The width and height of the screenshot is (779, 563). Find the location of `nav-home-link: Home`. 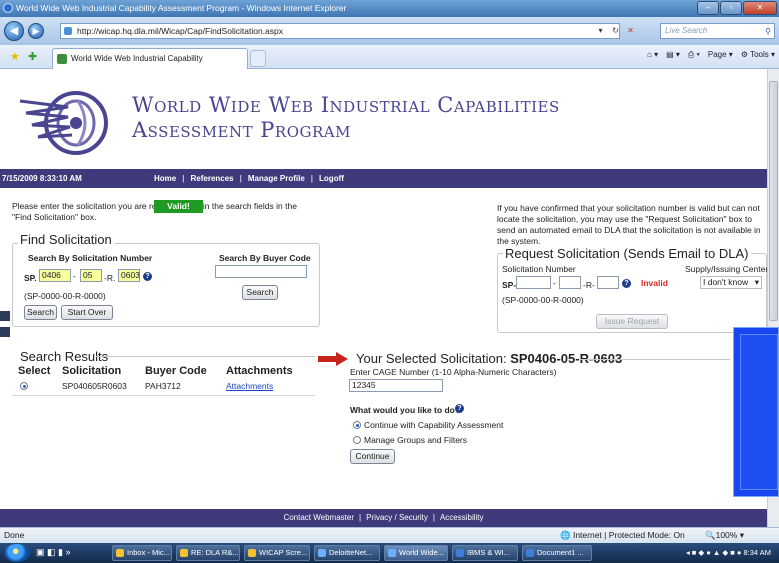

nav-home-link: Home is located at coordinates (165, 178).